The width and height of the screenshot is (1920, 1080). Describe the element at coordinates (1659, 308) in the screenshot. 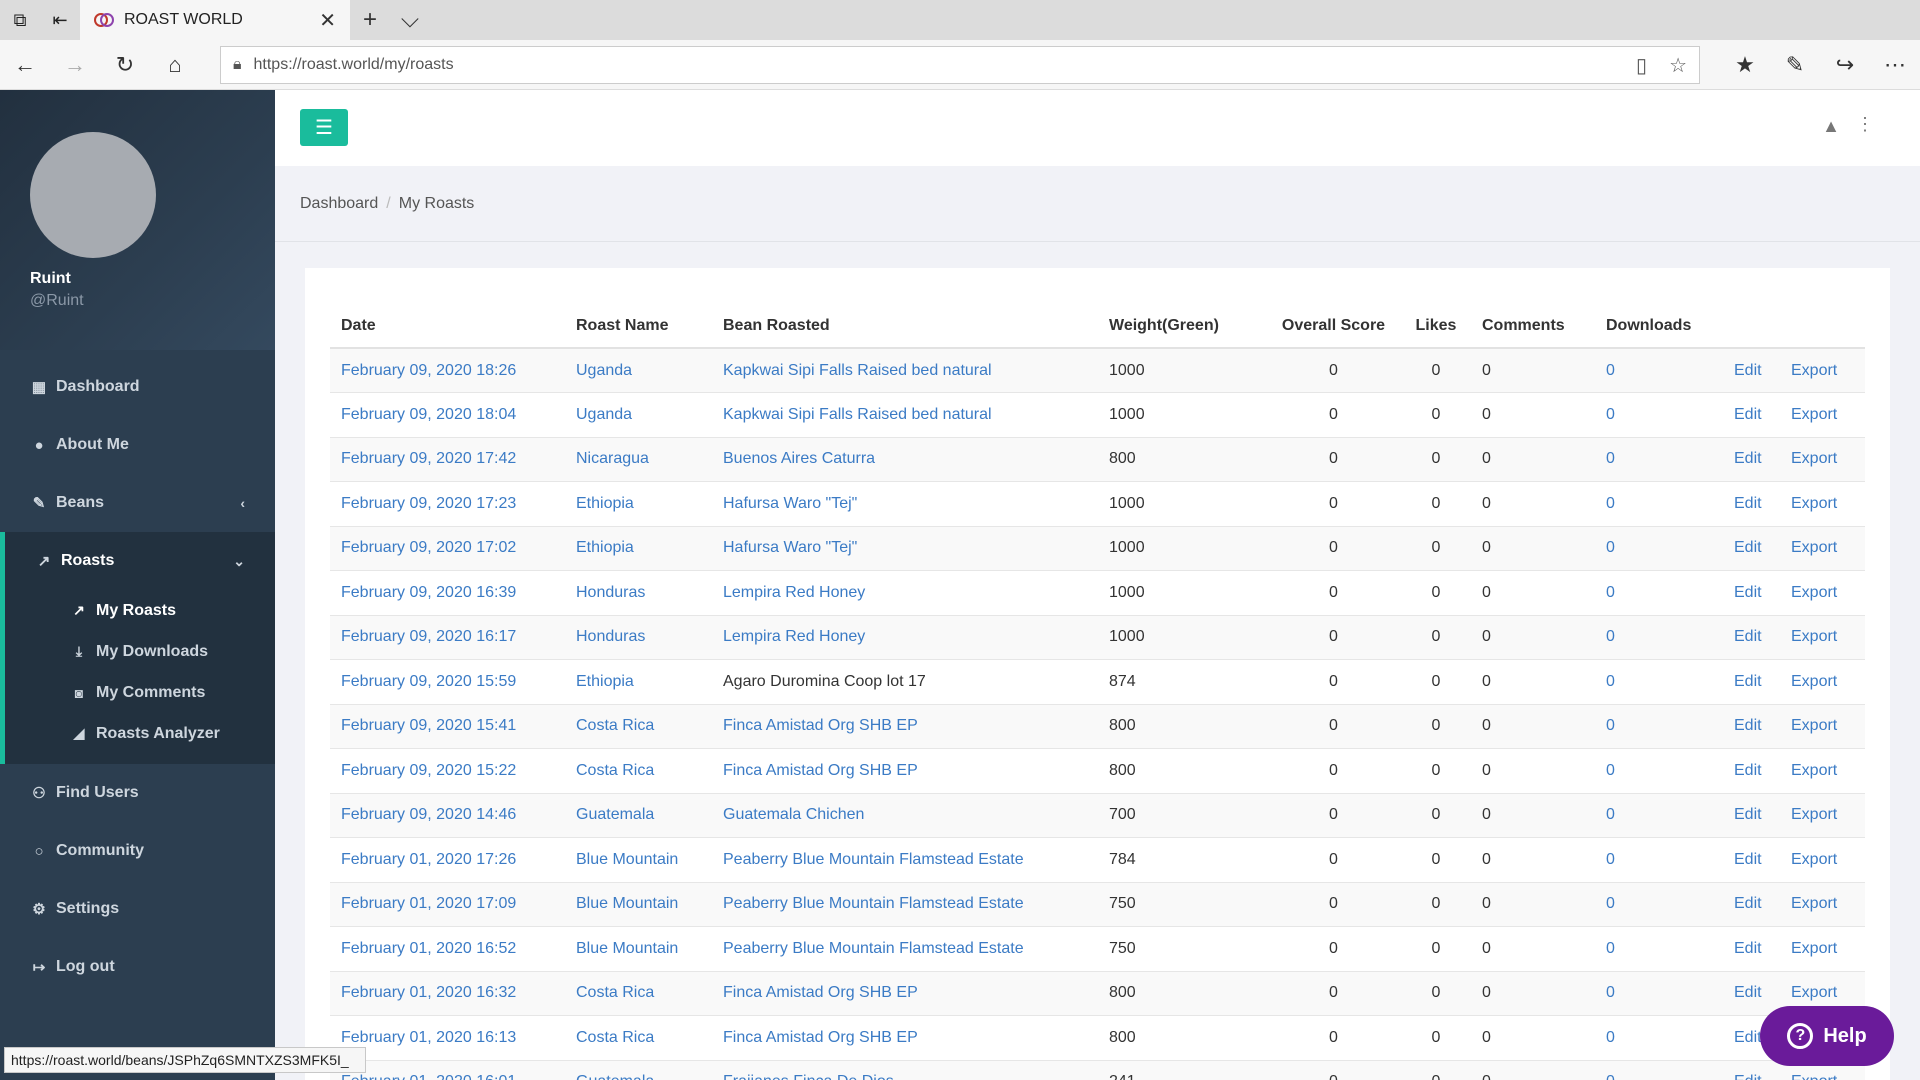

I see `column-header-downloads: Downloads` at that location.